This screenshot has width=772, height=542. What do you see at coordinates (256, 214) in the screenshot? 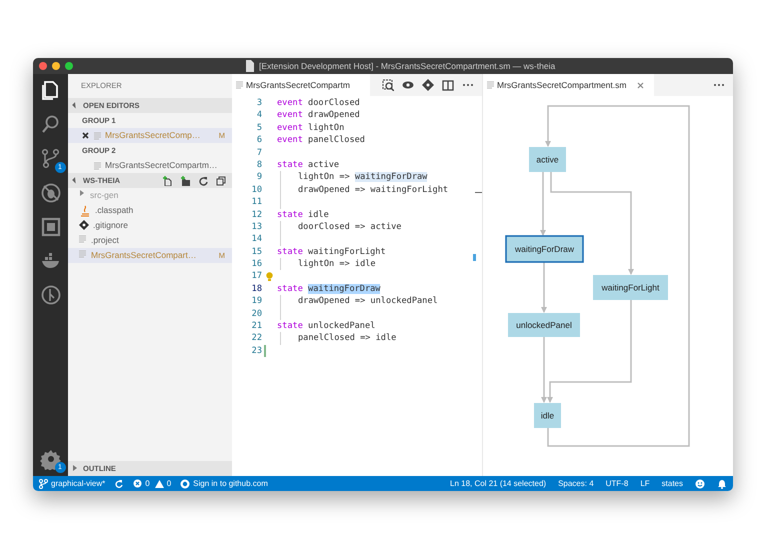
I see `line-number: 12` at bounding box center [256, 214].